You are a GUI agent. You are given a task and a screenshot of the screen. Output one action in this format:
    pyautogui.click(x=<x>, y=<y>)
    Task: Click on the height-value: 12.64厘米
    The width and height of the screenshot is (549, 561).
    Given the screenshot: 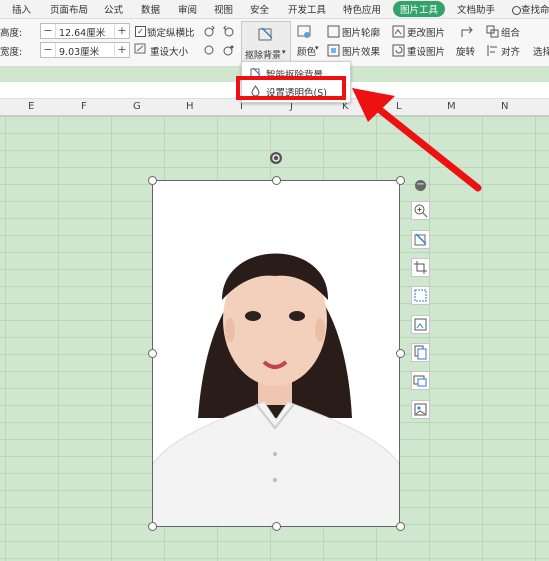 What is the action you would take?
    pyautogui.click(x=82, y=32)
    